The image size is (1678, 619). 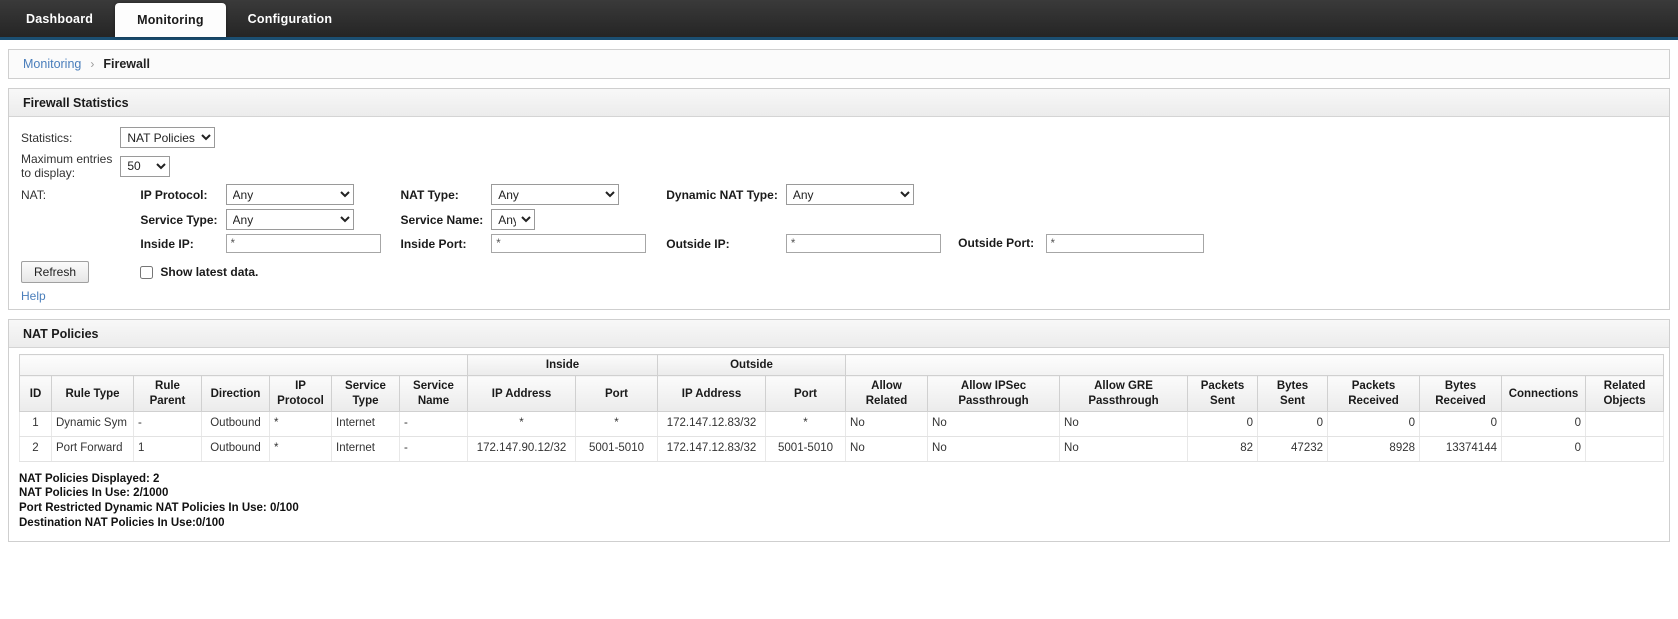 What do you see at coordinates (752, 365) in the screenshot?
I see `group-header-outside: Outside` at bounding box center [752, 365].